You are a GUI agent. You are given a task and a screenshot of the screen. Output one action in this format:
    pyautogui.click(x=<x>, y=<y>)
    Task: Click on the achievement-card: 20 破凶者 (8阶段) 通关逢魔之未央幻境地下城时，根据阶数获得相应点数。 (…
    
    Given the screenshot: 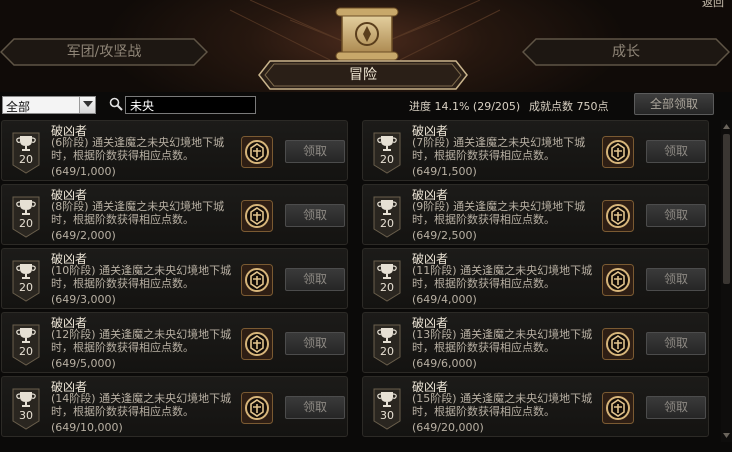 What is the action you would take?
    pyautogui.click(x=174, y=214)
    